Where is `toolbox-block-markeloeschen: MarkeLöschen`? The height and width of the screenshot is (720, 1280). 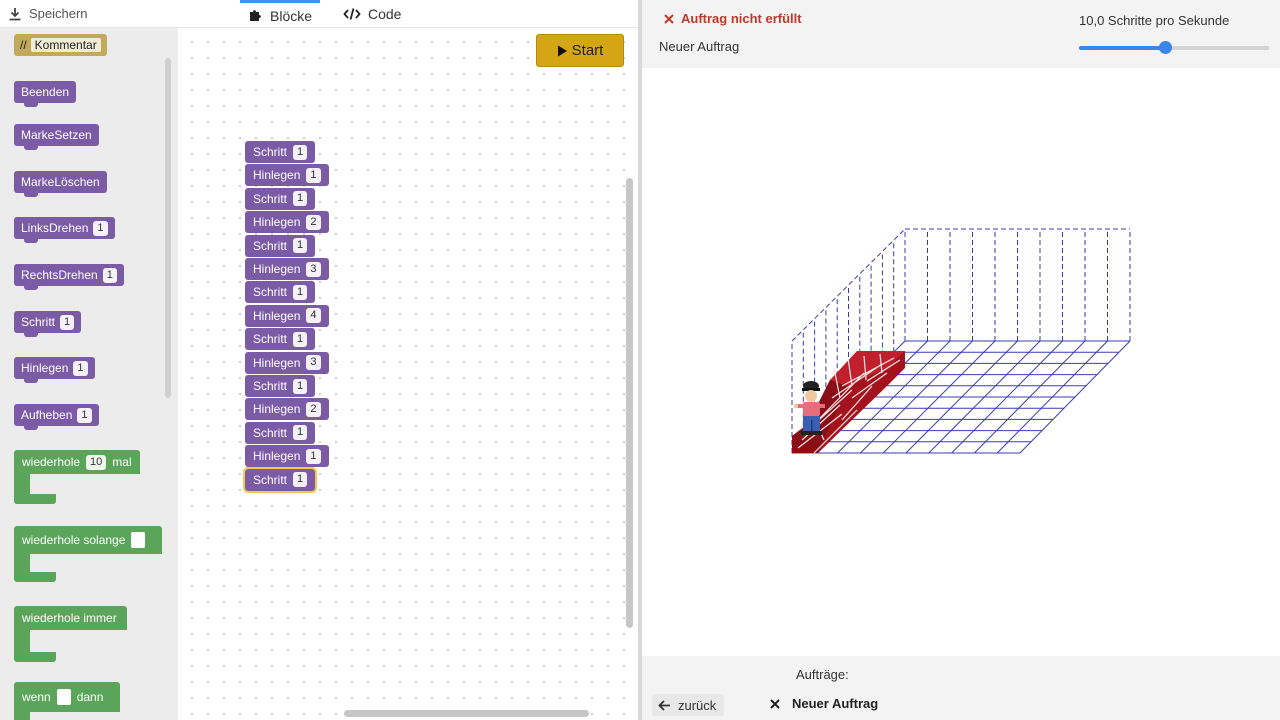 toolbox-block-markeloeschen: MarkeLöschen is located at coordinates (60, 184).